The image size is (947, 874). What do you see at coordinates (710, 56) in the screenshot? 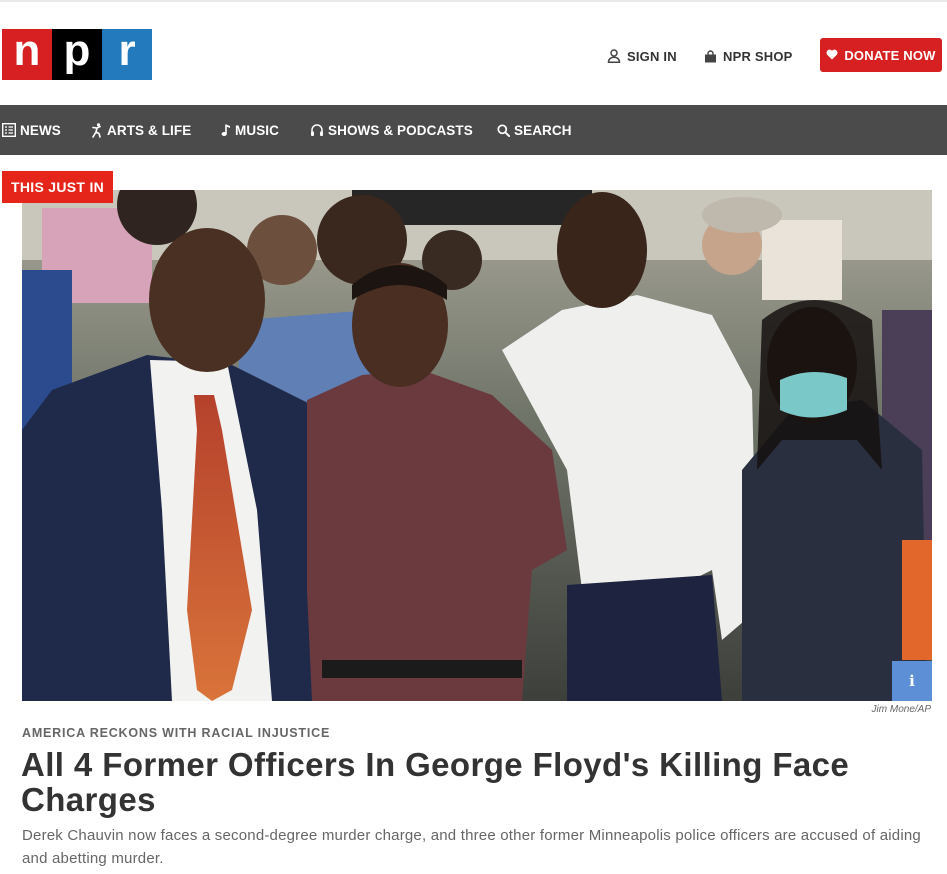
I see `shopping-bag-icon` at bounding box center [710, 56].